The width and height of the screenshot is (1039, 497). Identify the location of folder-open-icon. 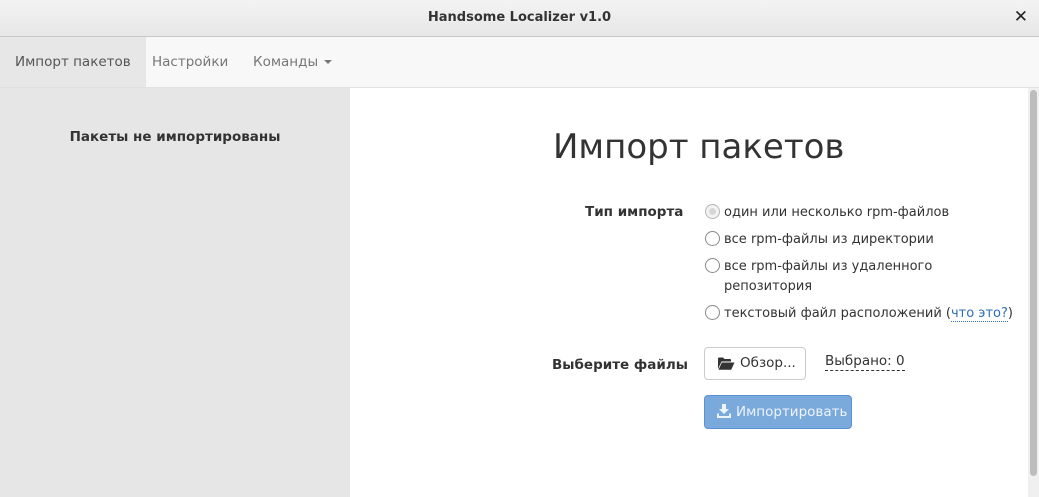
(726, 365).